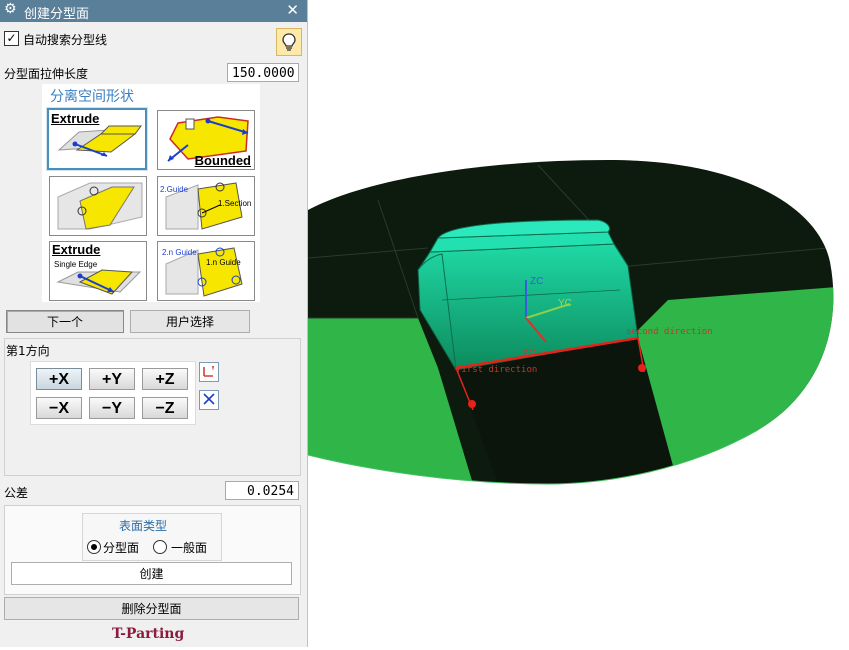 Image resolution: width=849 pixels, height=650 pixels. I want to click on axis-minus-z-button: −Z, so click(165, 408).